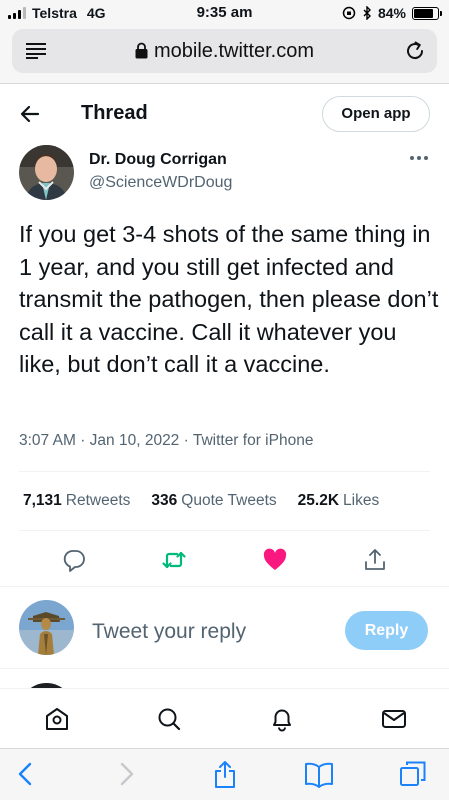 This screenshot has height=800, width=449. I want to click on retweets-count: 7,131, so click(42, 500).